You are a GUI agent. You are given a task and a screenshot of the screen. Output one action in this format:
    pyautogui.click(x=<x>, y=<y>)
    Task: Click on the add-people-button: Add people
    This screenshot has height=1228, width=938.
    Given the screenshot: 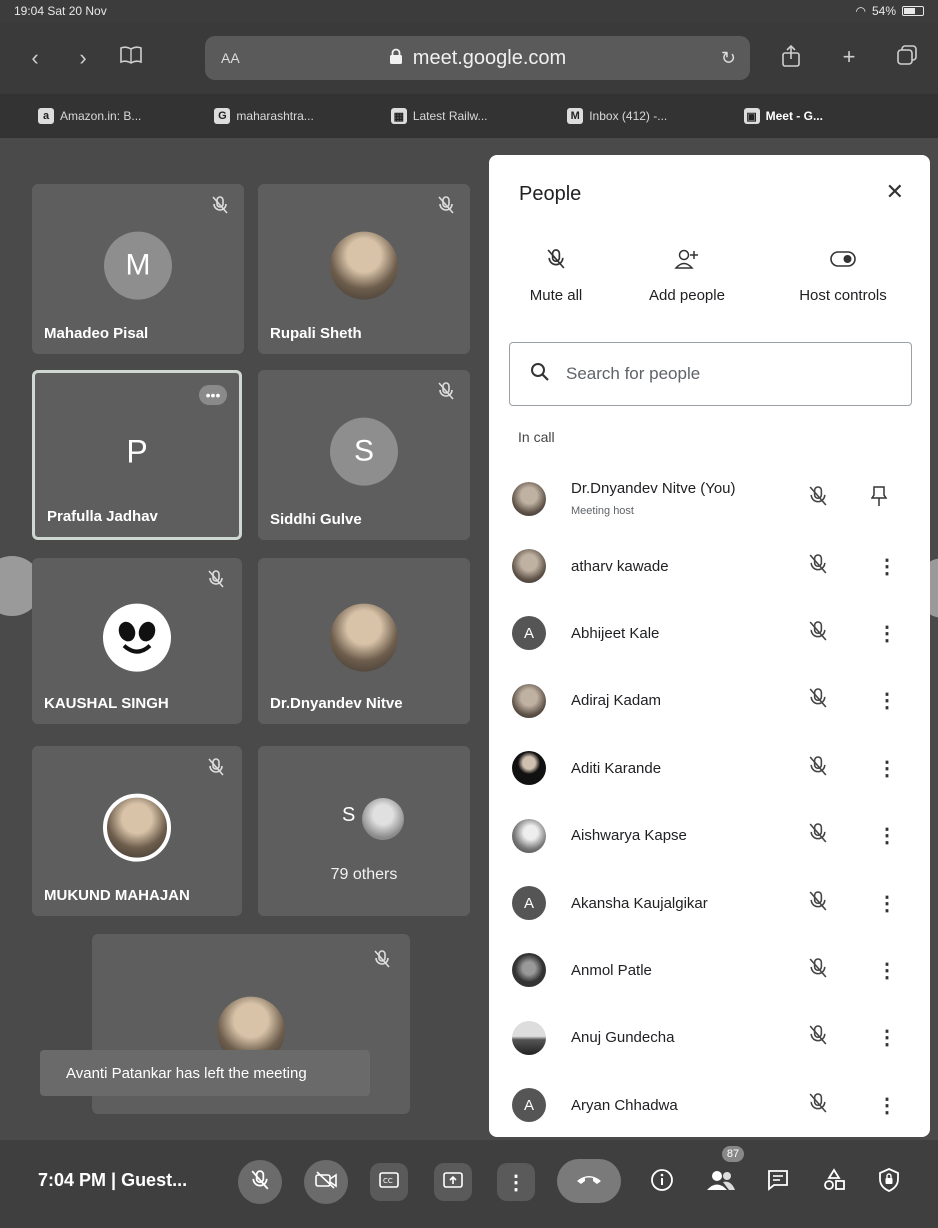 What is the action you would take?
    pyautogui.click(x=687, y=273)
    